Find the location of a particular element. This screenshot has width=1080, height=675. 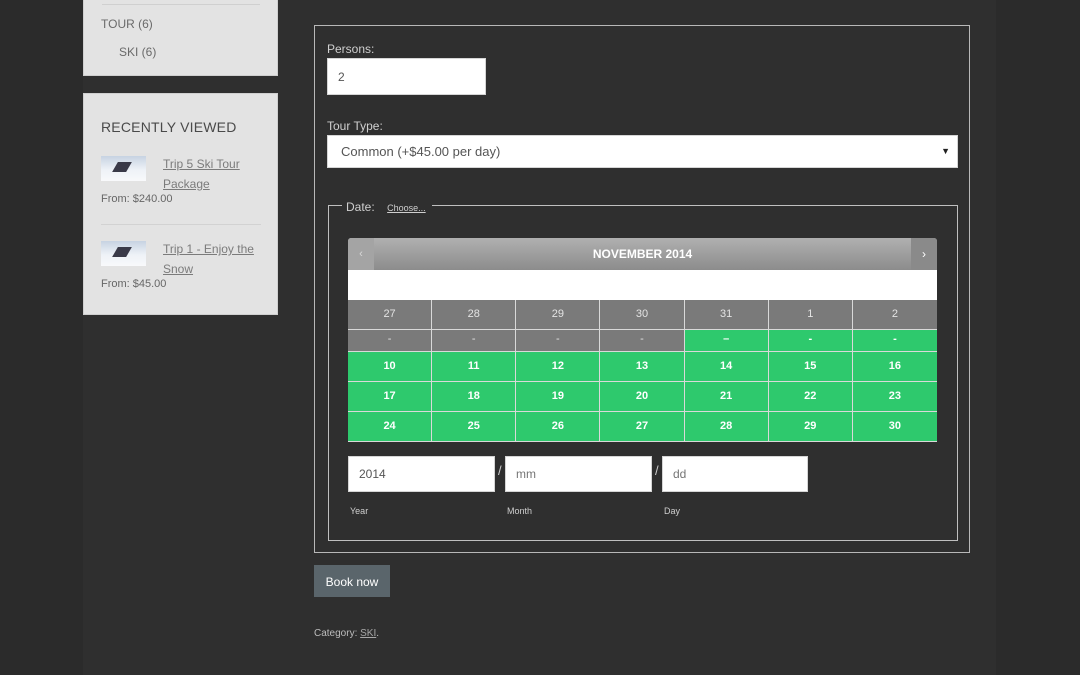

calendar-day-cell: 19 is located at coordinates (558, 397).